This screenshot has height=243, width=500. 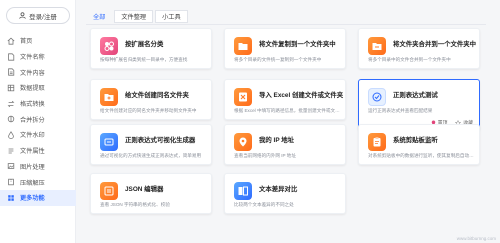 What do you see at coordinates (32, 183) in the screenshot?
I see `sidebar-item-label: 压缩解压` at bounding box center [32, 183].